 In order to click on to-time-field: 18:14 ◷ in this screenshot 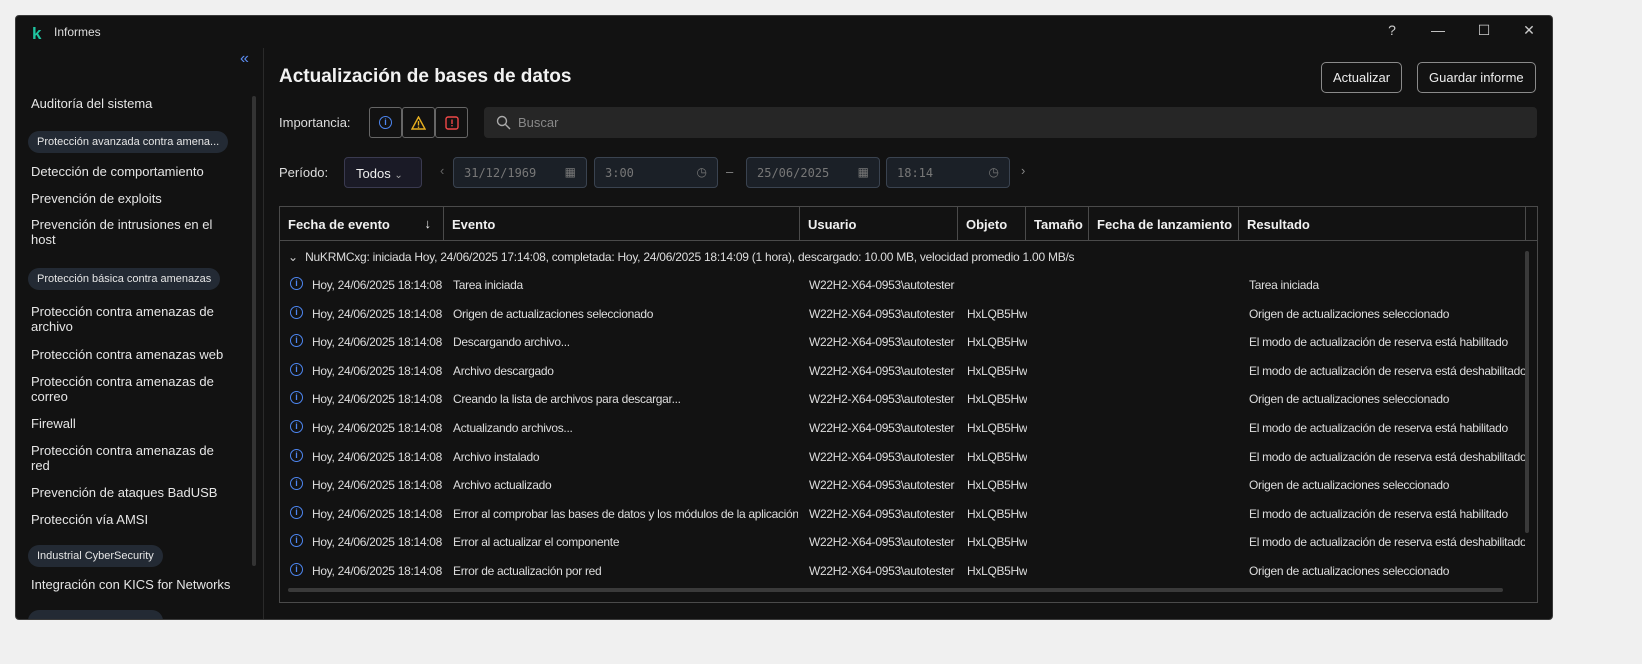, I will do `click(948, 172)`.